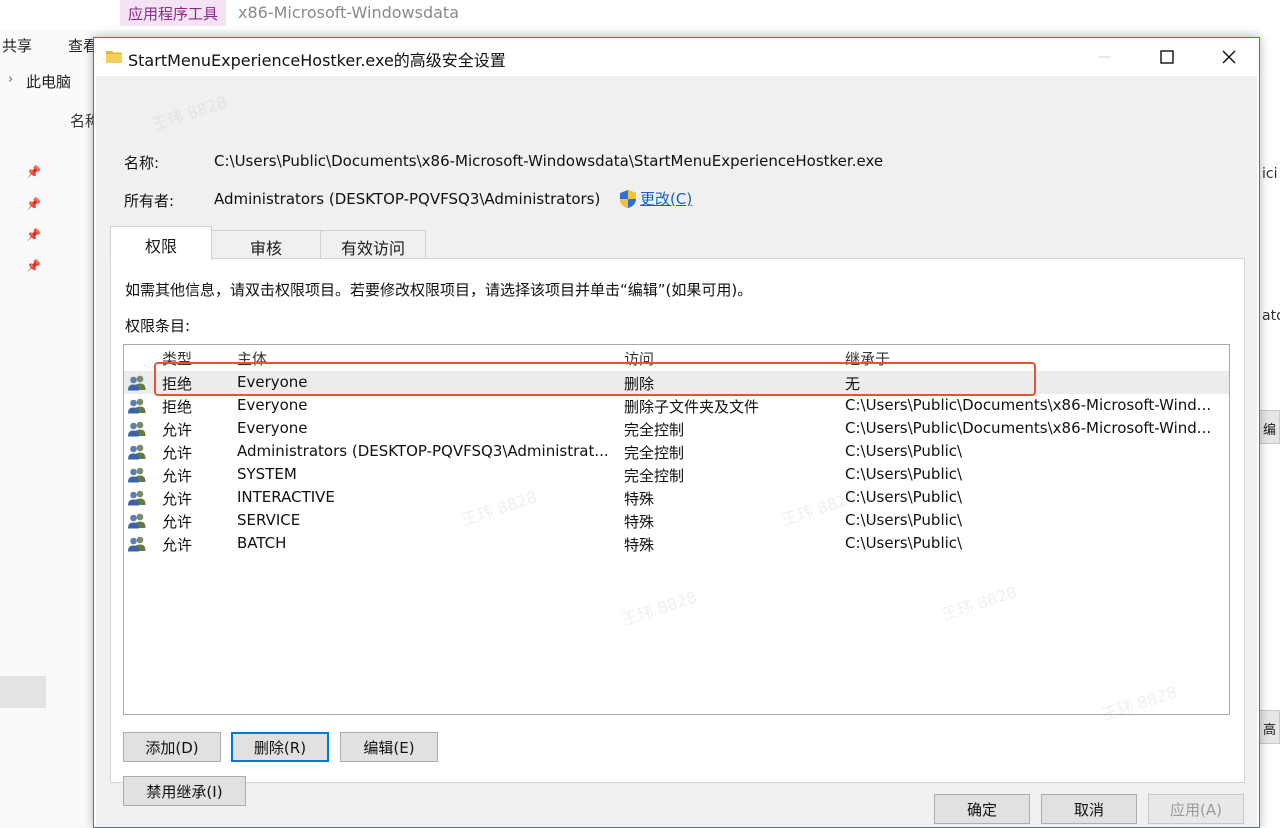  Describe the element at coordinates (1196, 809) in the screenshot. I see `apply-button: 应用(A)` at that location.